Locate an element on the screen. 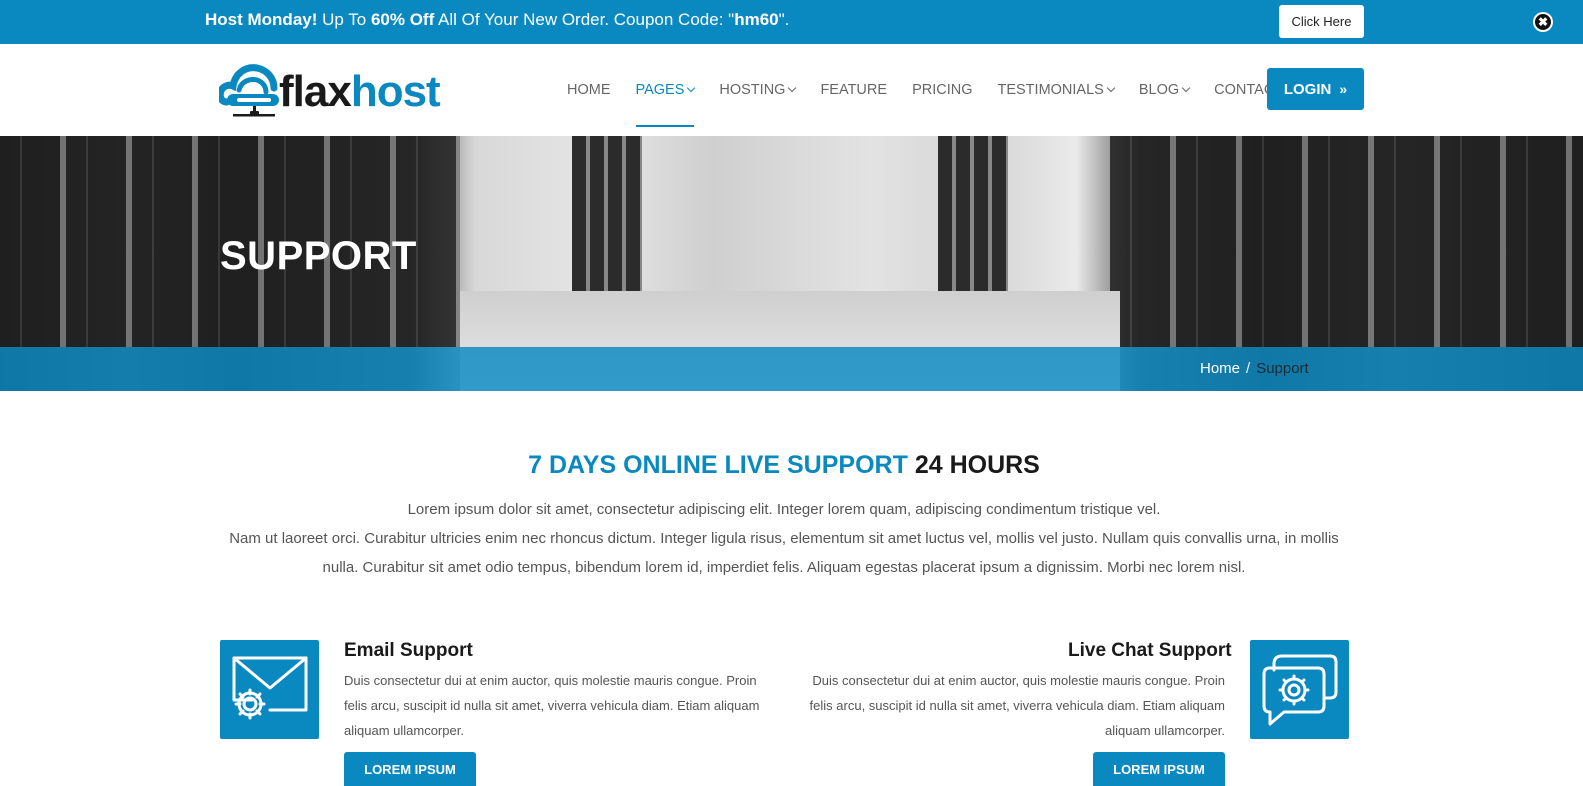 The width and height of the screenshot is (1583, 786). logo-text-flax: flax is located at coordinates (315, 91).